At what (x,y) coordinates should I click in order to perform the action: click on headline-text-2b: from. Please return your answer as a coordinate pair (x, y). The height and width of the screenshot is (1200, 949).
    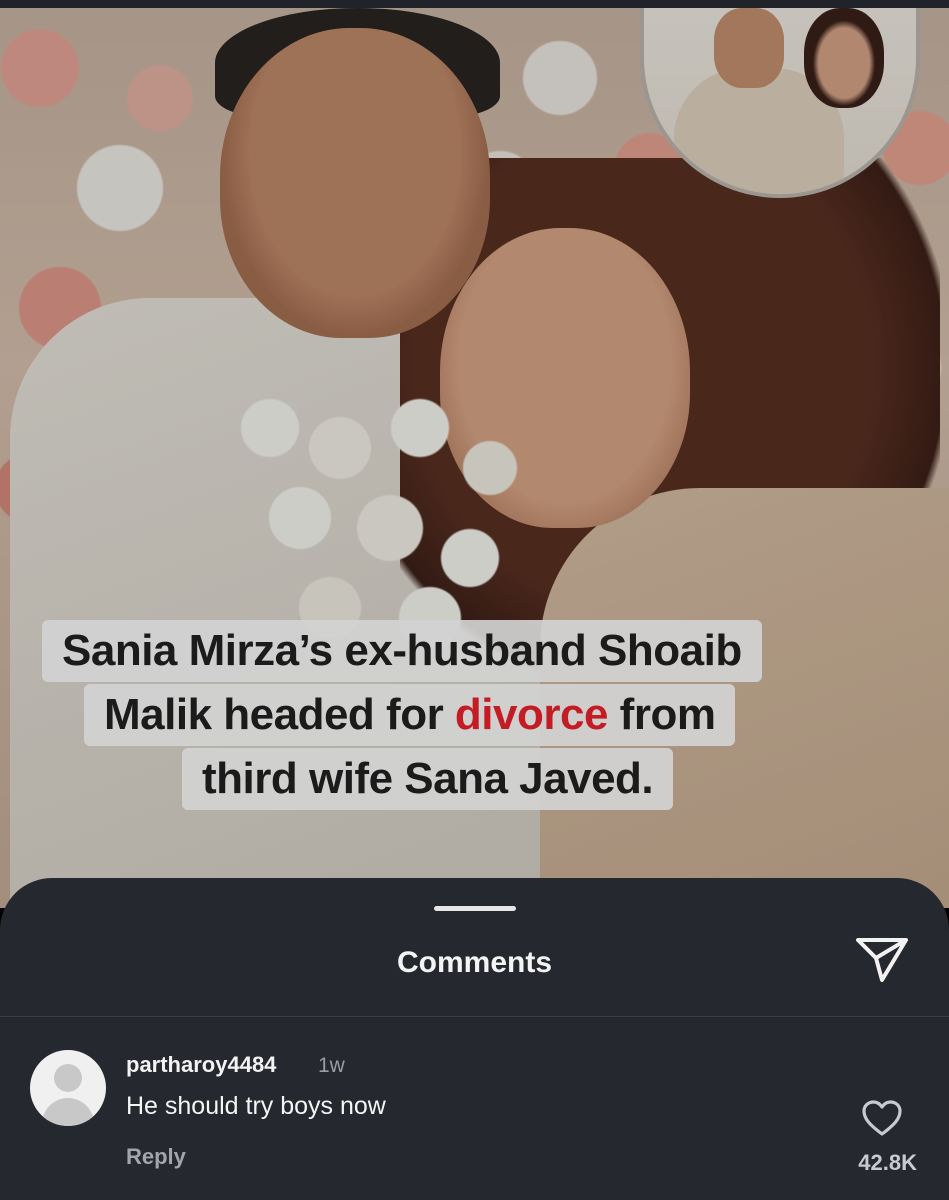
    Looking at the image, I should click on (661, 714).